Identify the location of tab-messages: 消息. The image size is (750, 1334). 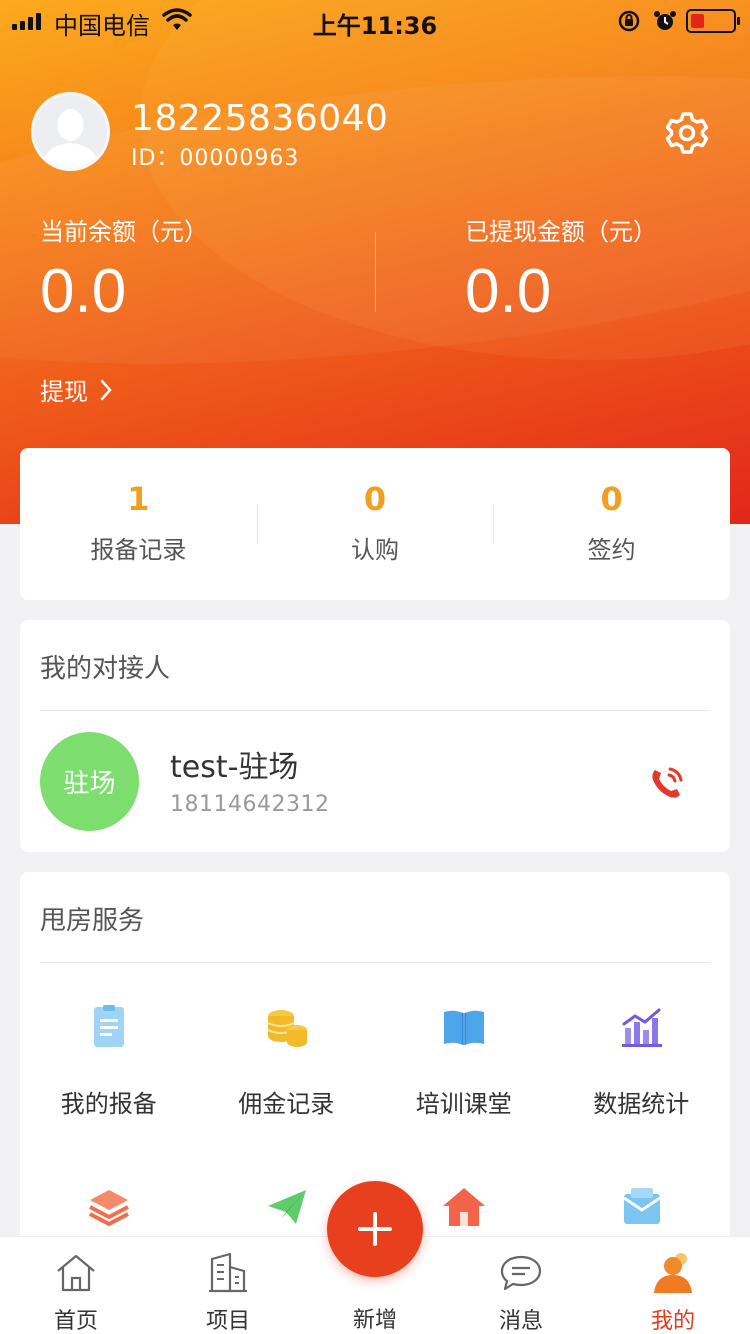
(521, 1285).